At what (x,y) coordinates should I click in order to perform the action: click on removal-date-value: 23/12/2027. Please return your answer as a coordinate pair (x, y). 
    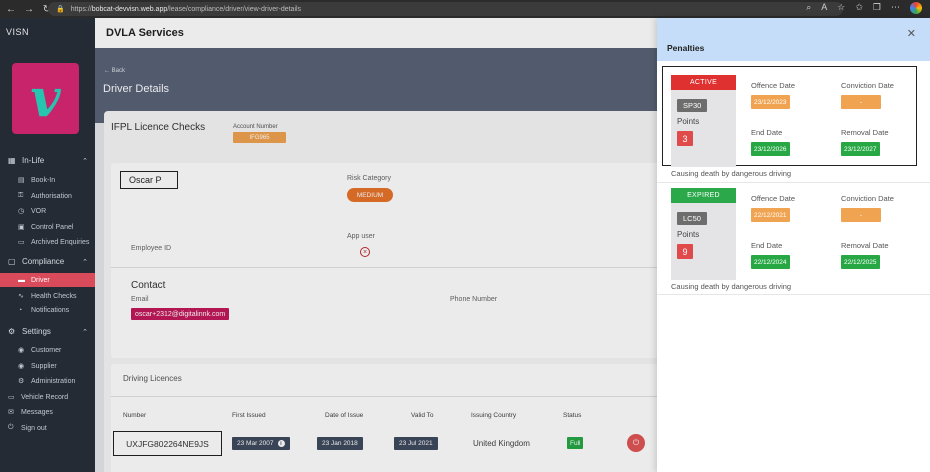
    Looking at the image, I should click on (860, 149).